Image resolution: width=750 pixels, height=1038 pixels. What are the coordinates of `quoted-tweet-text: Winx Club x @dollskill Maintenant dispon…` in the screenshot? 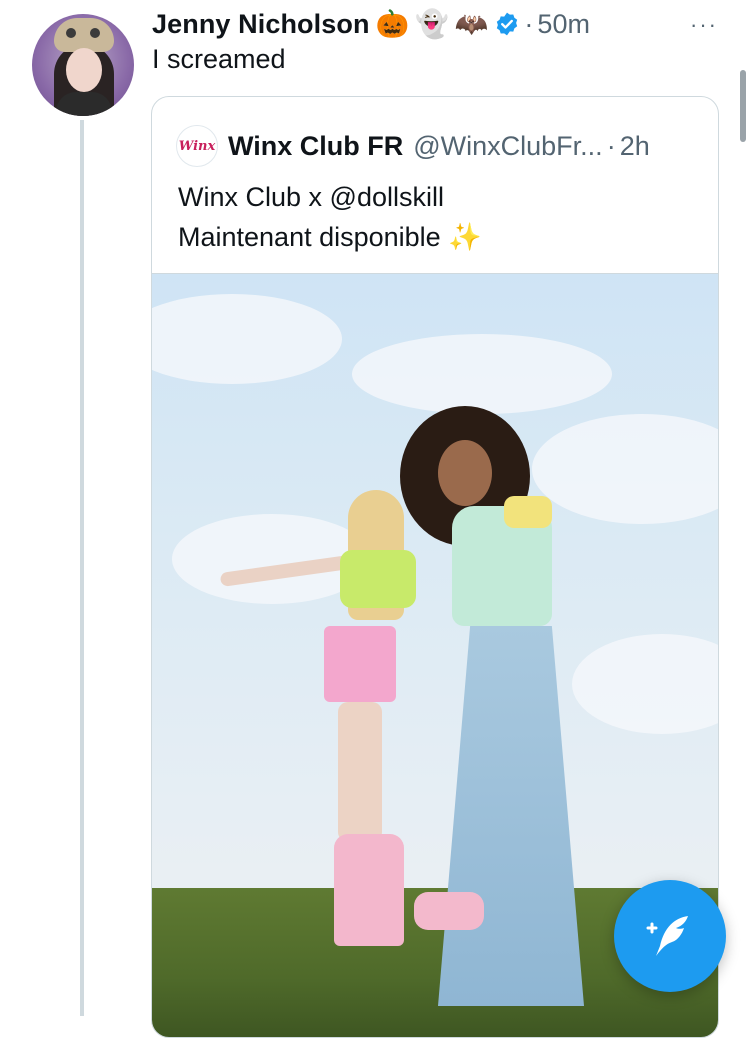 It's located at (330, 217).